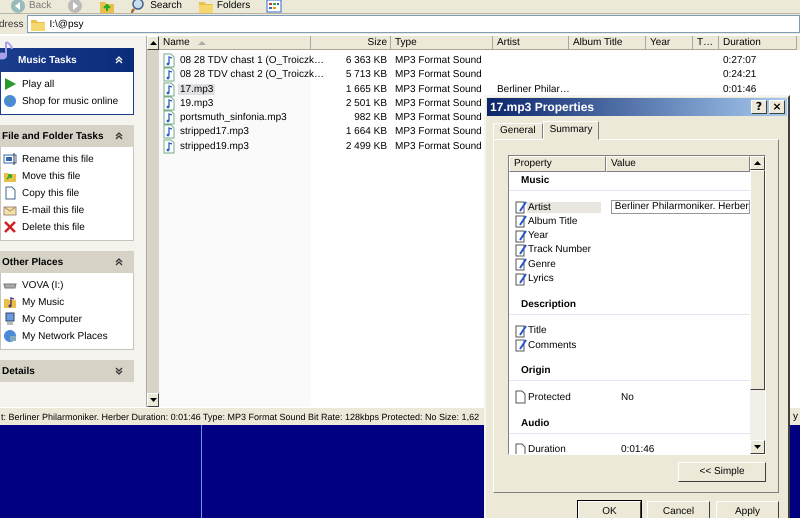 The image size is (800, 518). I want to click on column-header: Album Title, so click(607, 43).